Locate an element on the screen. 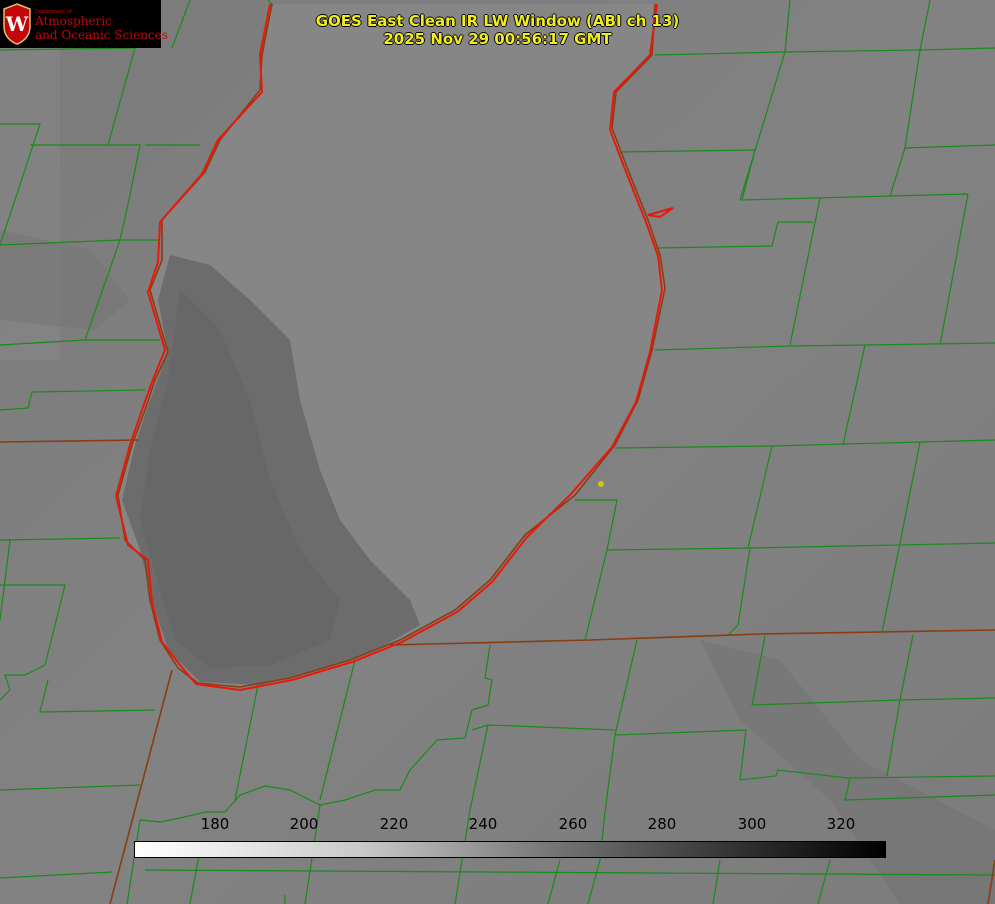 The width and height of the screenshot is (995, 904). colorbar-tick-label: 240 is located at coordinates (483, 824).